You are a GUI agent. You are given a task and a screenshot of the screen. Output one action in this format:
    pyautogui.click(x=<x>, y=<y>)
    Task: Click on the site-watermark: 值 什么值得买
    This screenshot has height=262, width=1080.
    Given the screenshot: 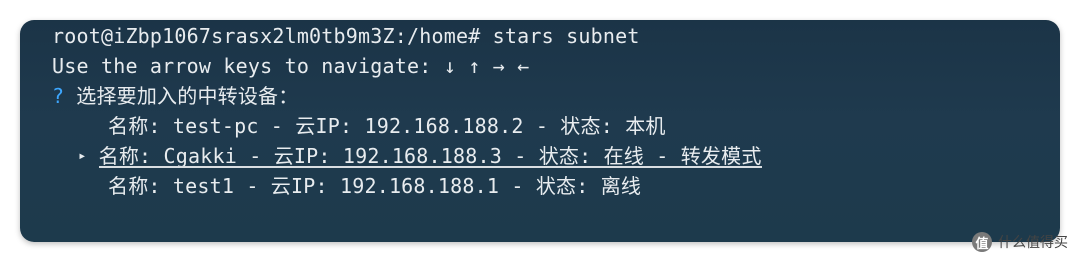 What is the action you would take?
    pyautogui.click(x=1020, y=242)
    